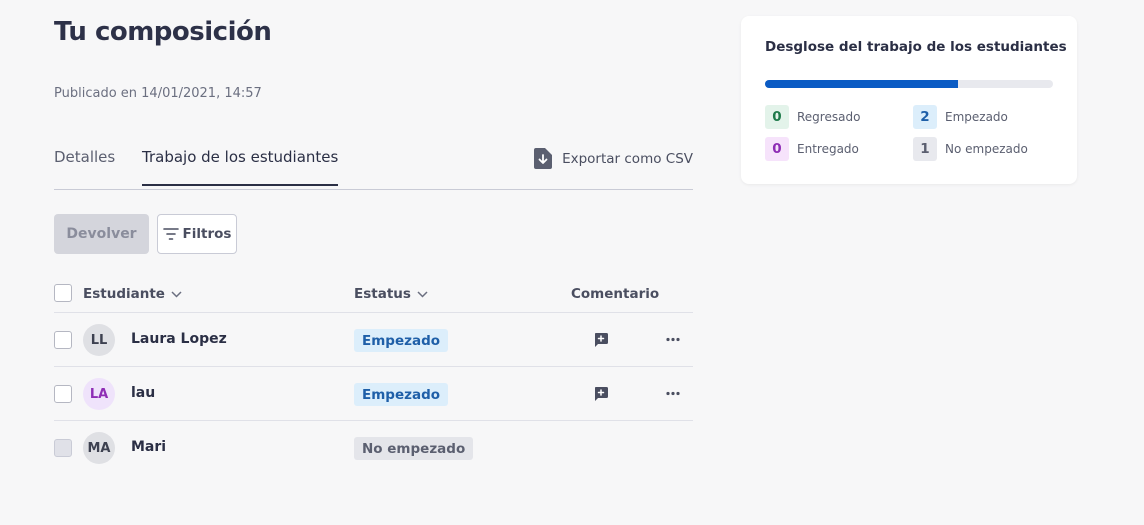  What do you see at coordinates (99, 340) in the screenshot?
I see `avatar: LL` at bounding box center [99, 340].